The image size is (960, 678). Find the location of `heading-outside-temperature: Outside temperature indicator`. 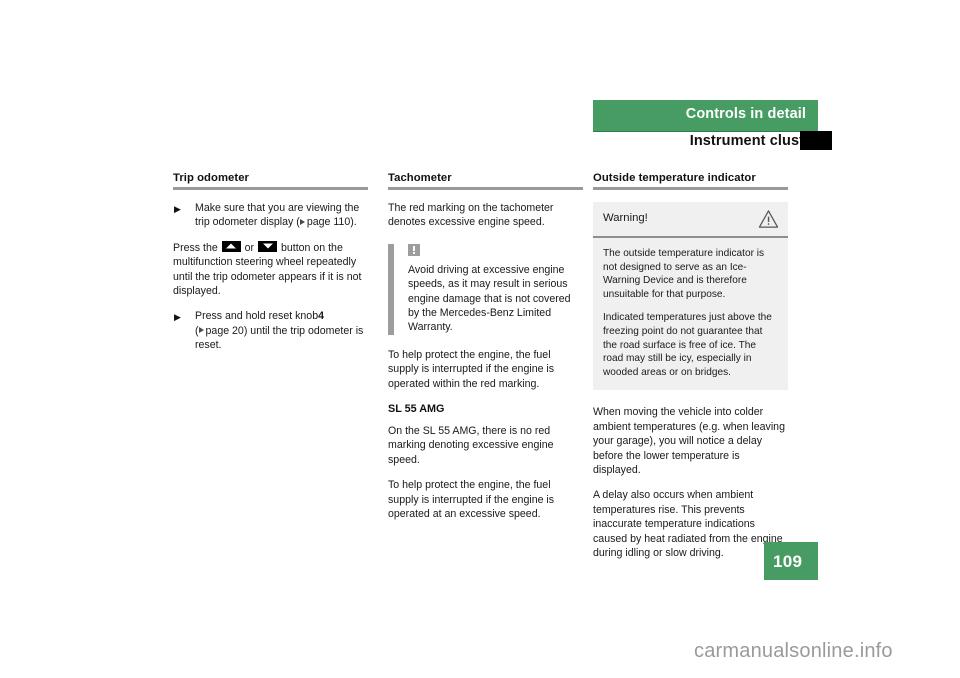

heading-outside-temperature: Outside temperature indicator is located at coordinates (674, 178).